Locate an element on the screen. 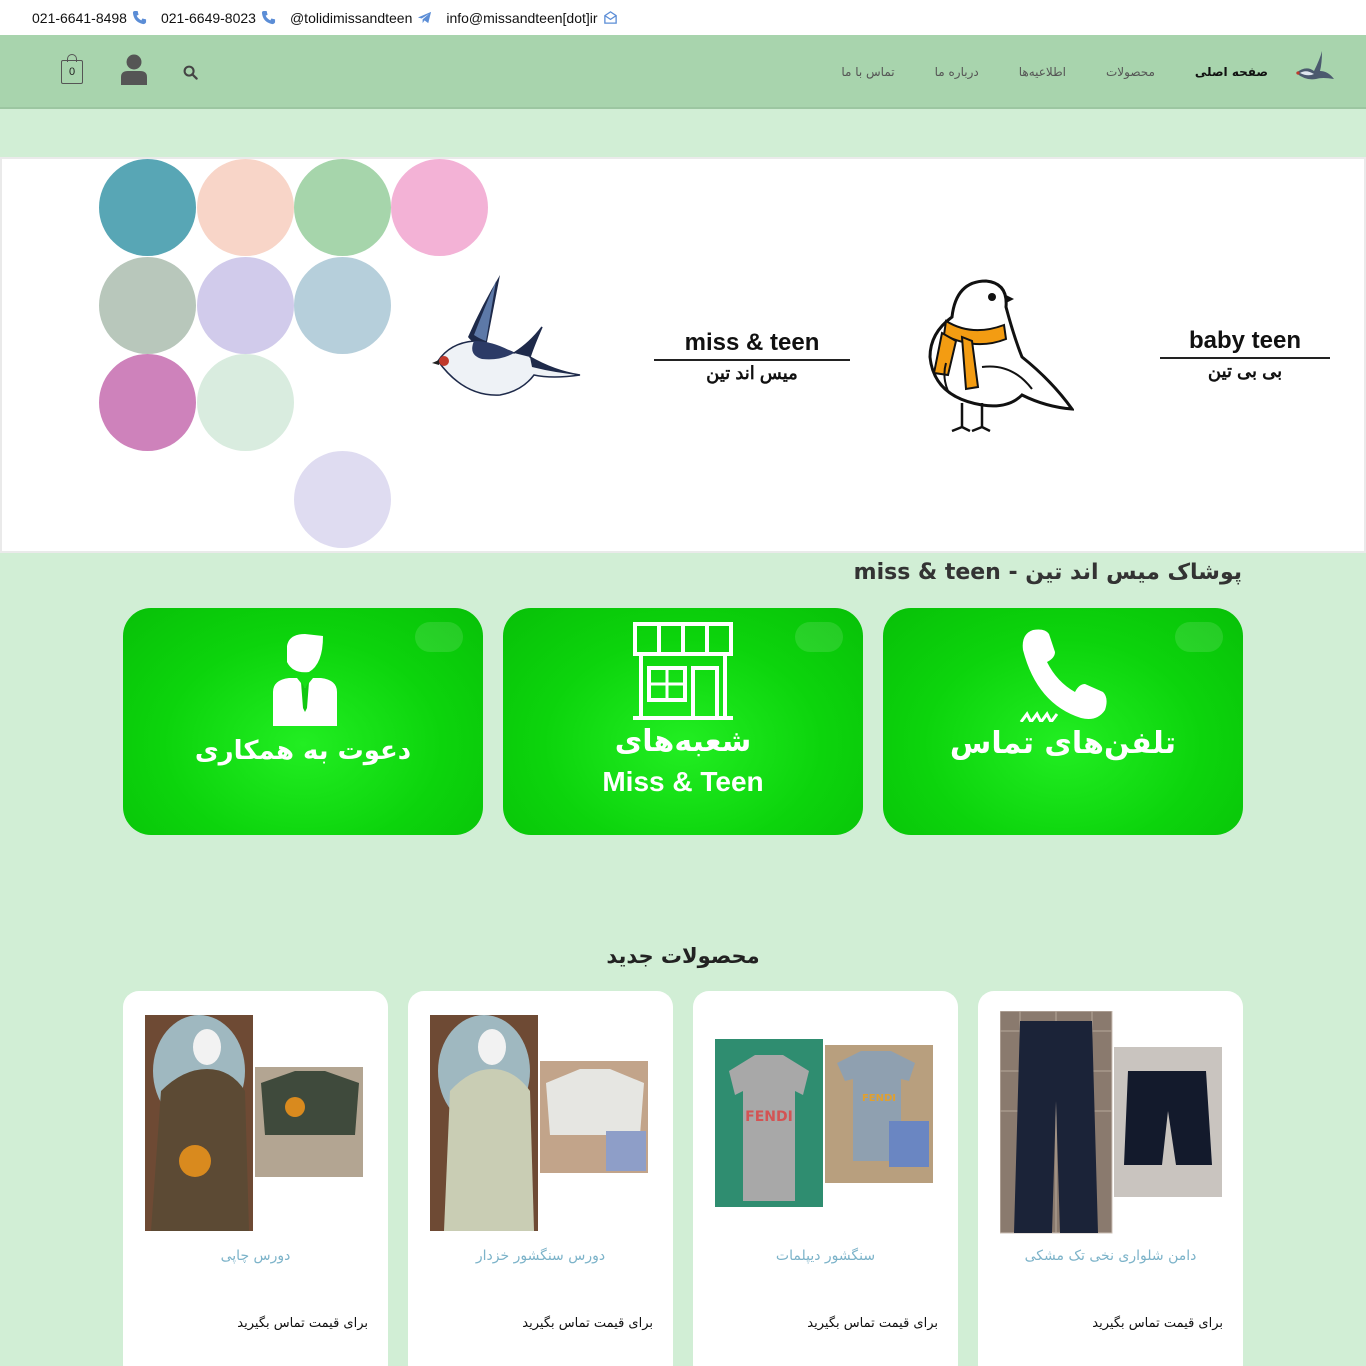  phone-2-text: 021-6649-8023 is located at coordinates (208, 18).